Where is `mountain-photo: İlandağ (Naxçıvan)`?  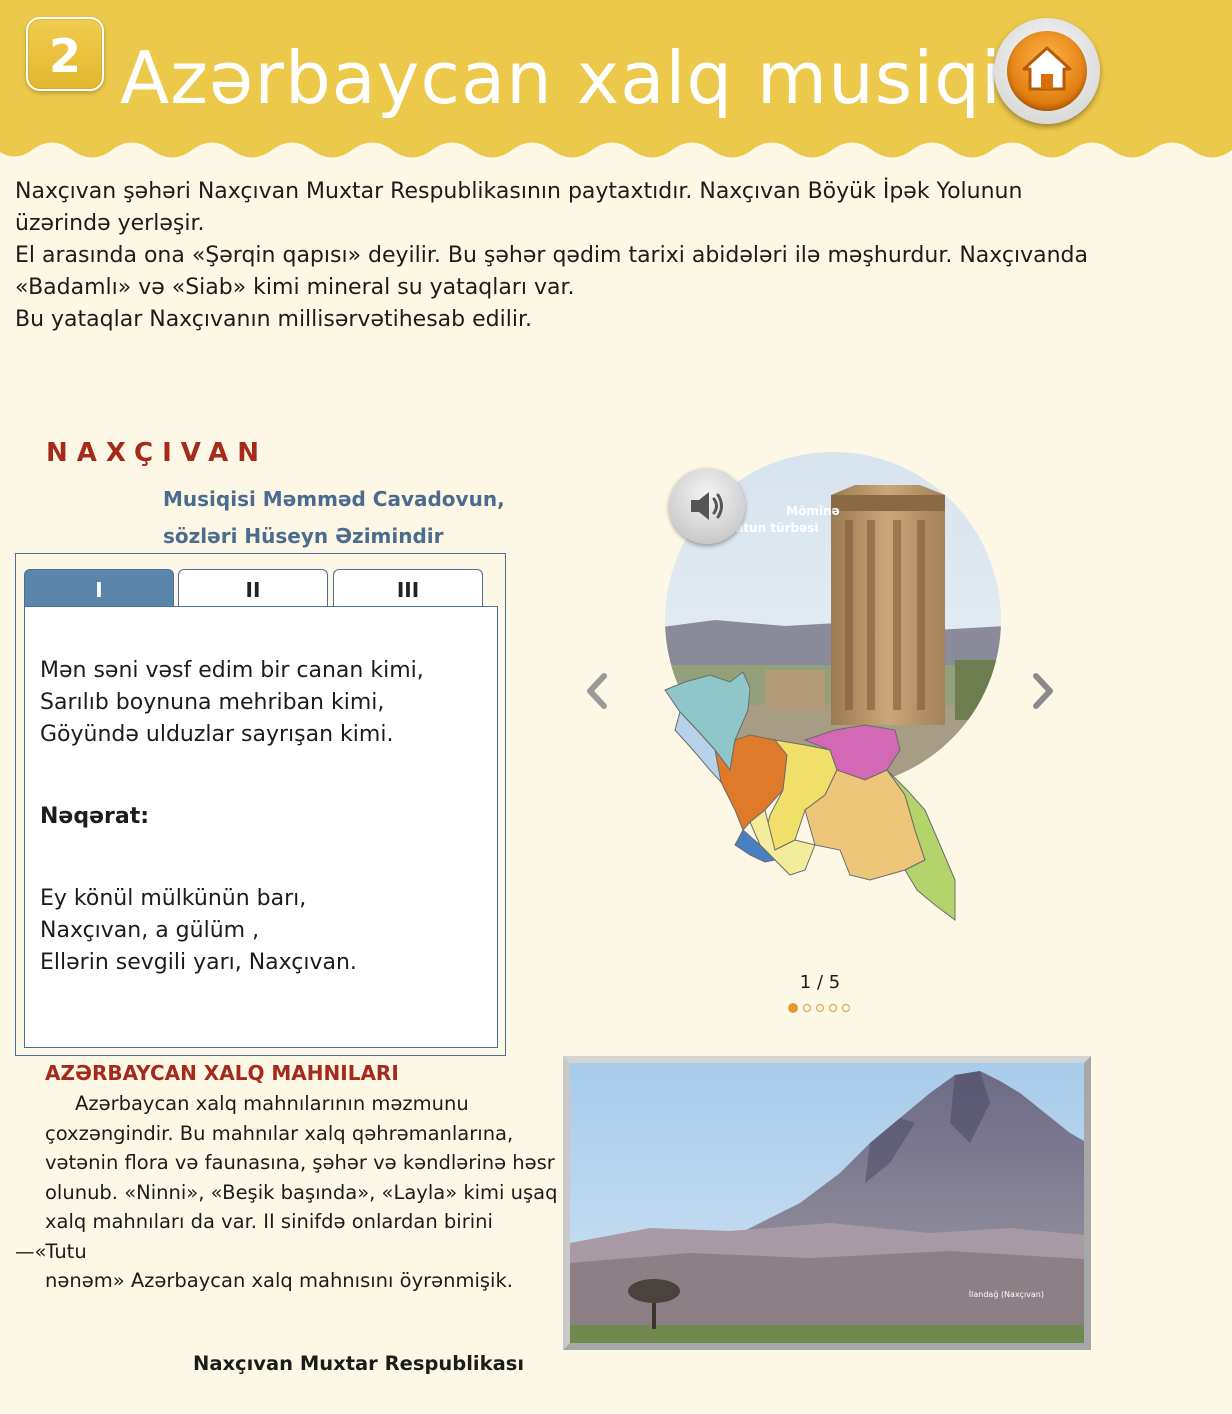
mountain-photo: İlandağ (Naxçıvan) is located at coordinates (827, 1203).